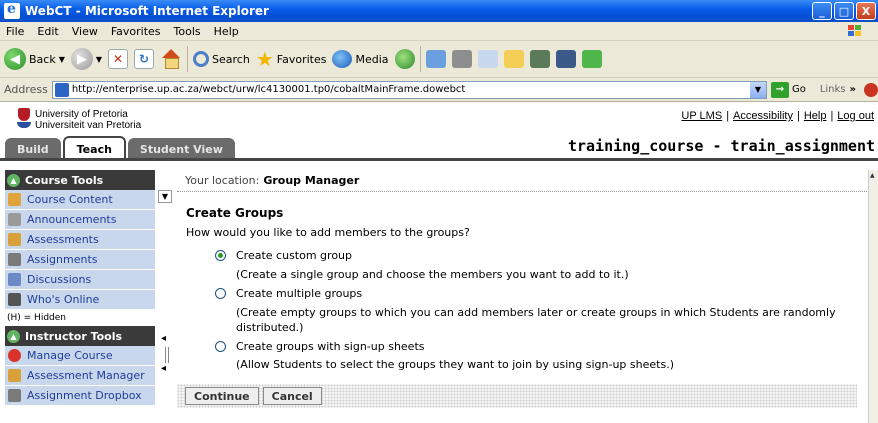 This screenshot has height=423, width=878. Describe the element at coordinates (165, 196) in the screenshot. I see `sidebar-scroll-icon: ▼` at that location.